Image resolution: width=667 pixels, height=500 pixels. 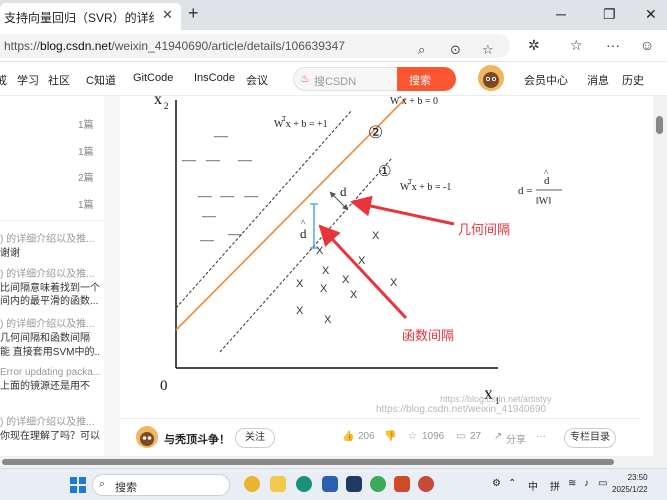 What do you see at coordinates (572, 483) in the screenshot?
I see `wifi-icon: ≋` at bounding box center [572, 483].